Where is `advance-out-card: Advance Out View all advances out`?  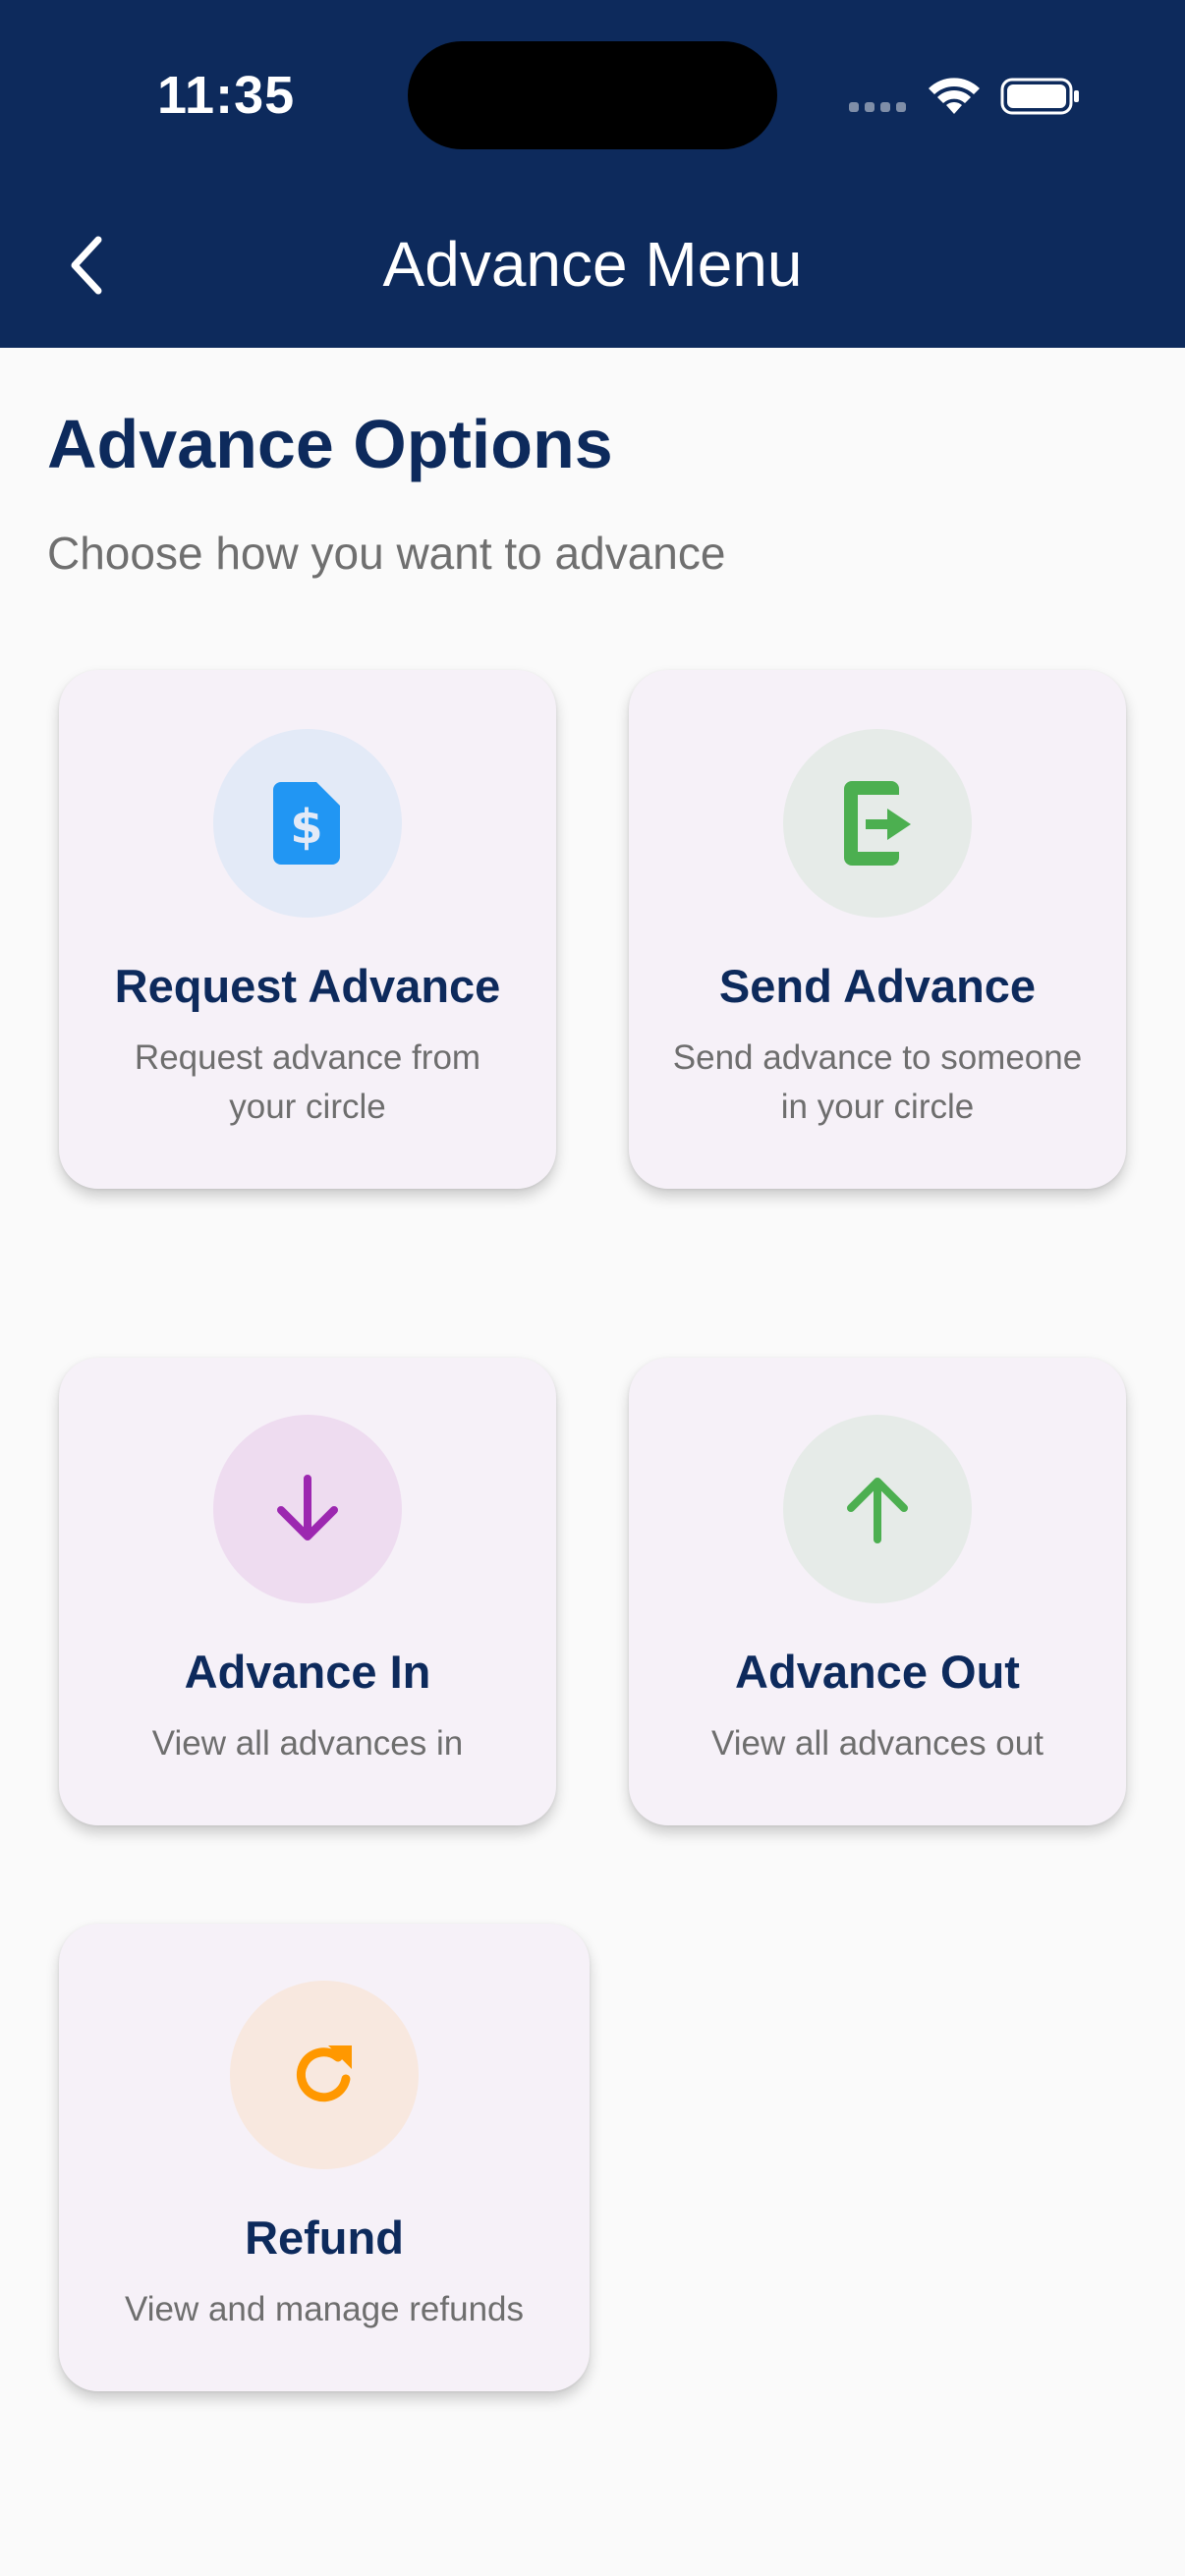 advance-out-card: Advance Out View all advances out is located at coordinates (878, 1591).